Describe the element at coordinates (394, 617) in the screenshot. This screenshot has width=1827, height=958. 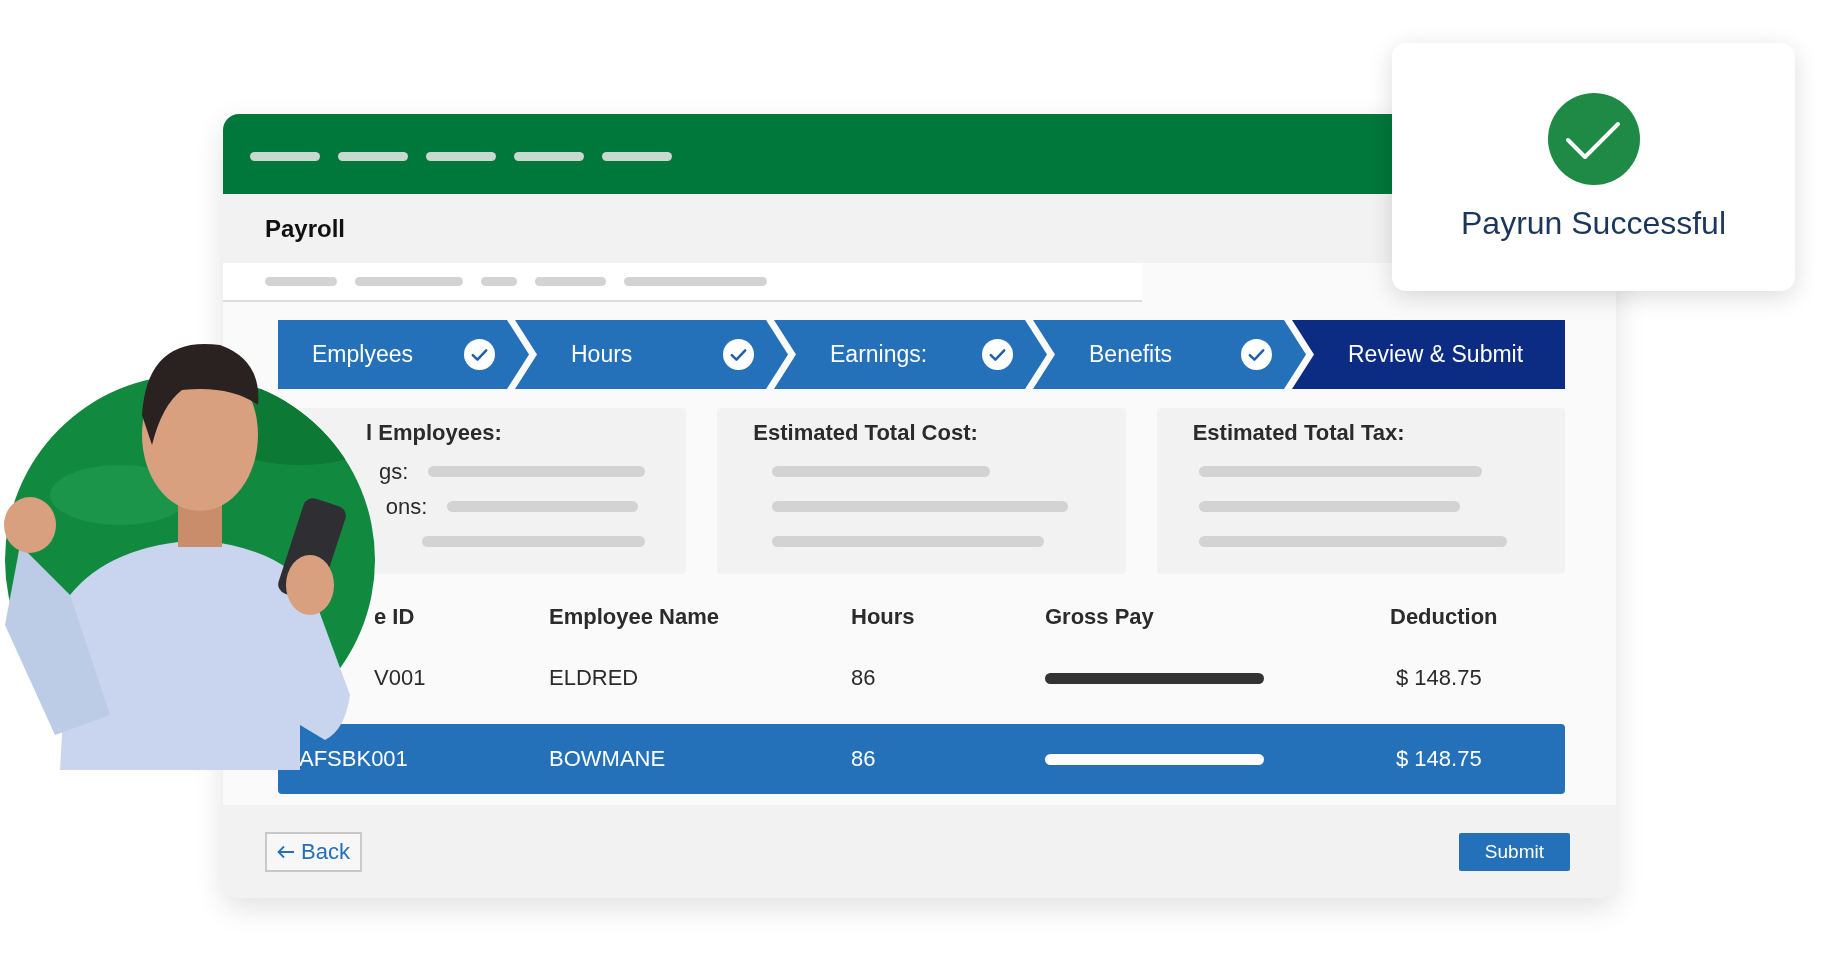
I see `column-header: e ID` at that location.